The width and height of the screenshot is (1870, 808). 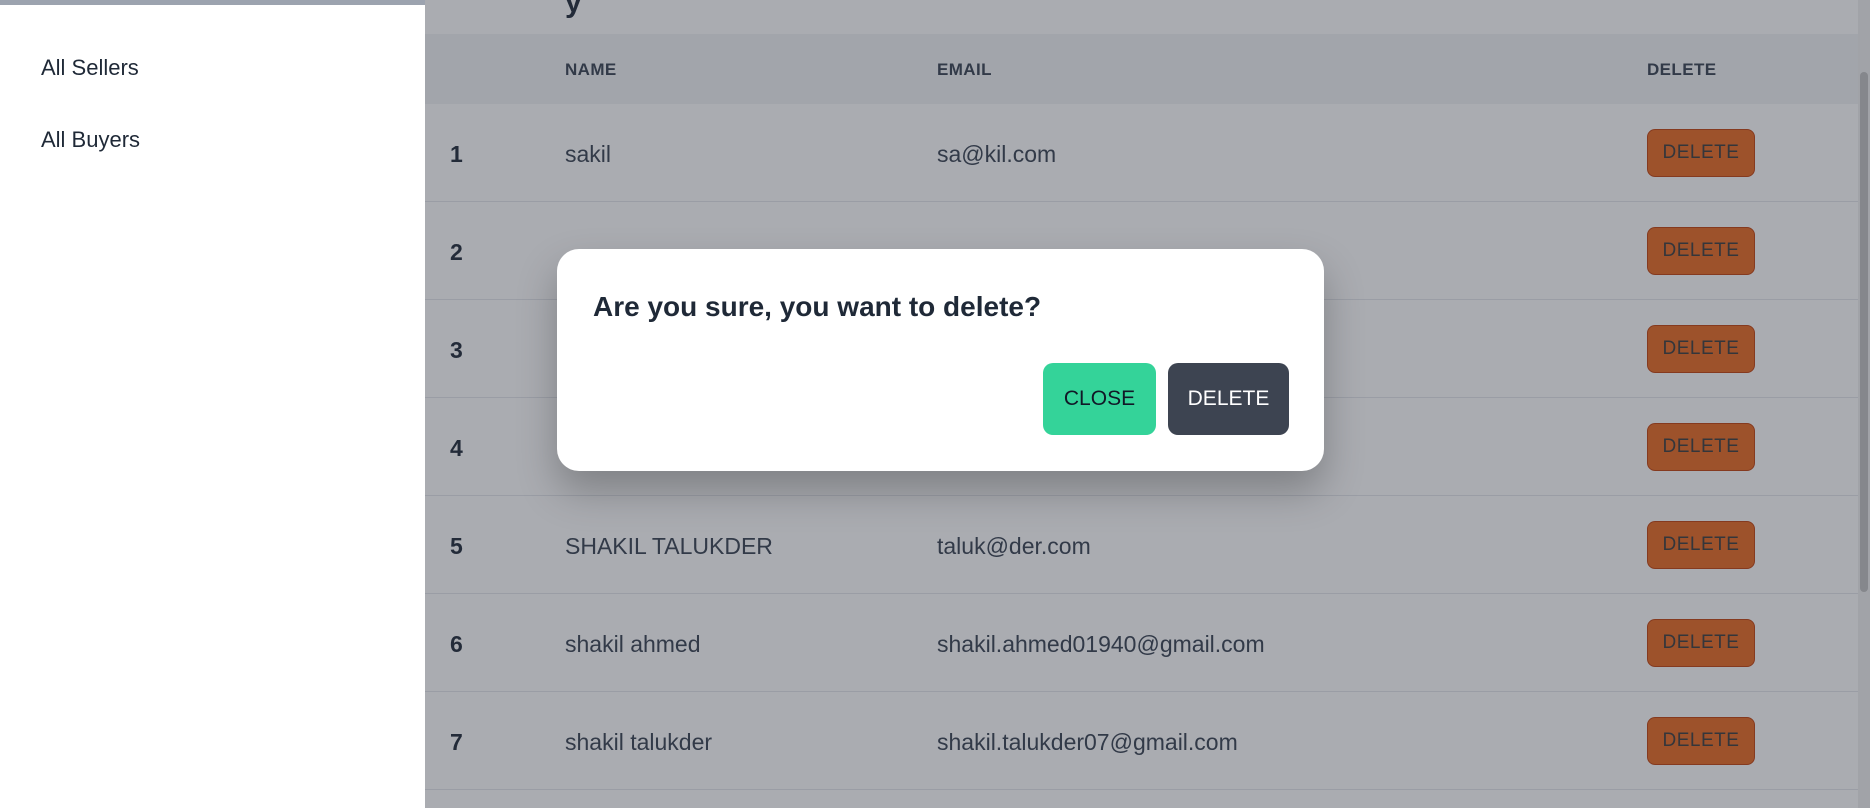 What do you see at coordinates (1228, 399) in the screenshot?
I see `confirm-delete-button: DELETE` at bounding box center [1228, 399].